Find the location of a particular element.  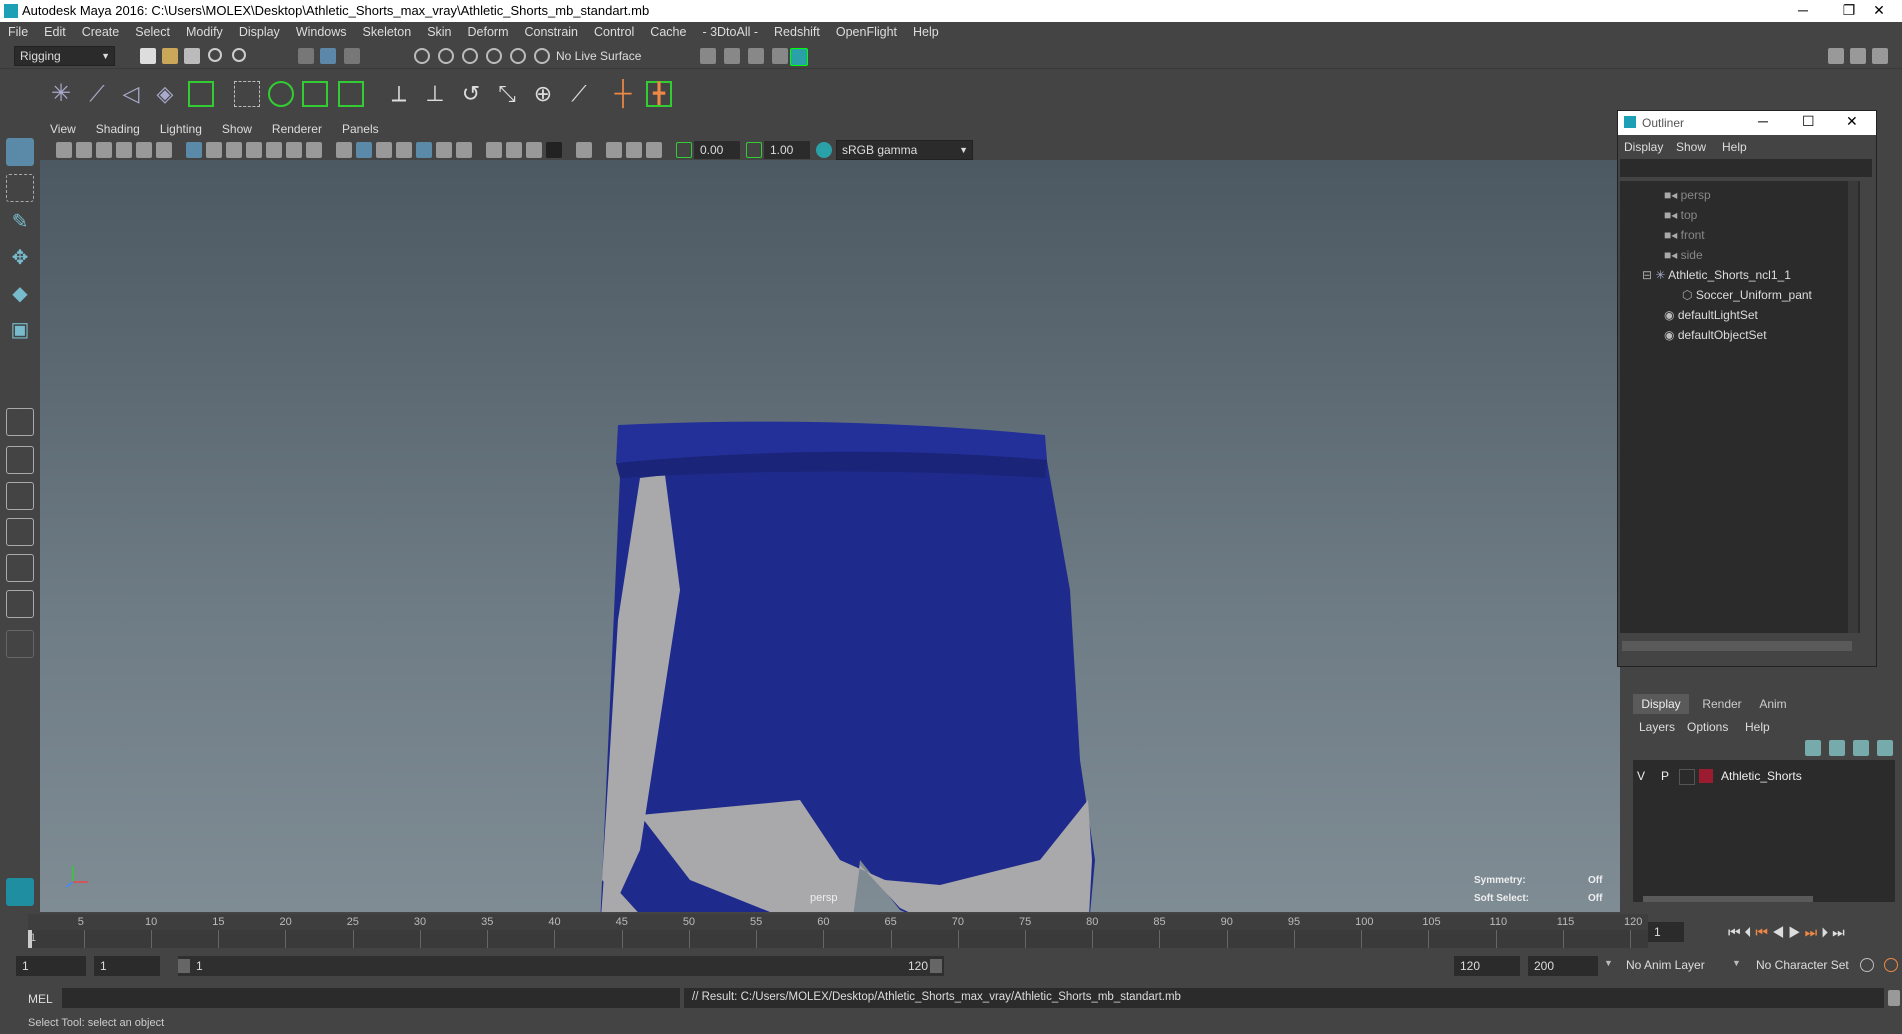

layer-row-athletic-shorts: V P Athletic_Shorts is located at coordinates (1764, 776).